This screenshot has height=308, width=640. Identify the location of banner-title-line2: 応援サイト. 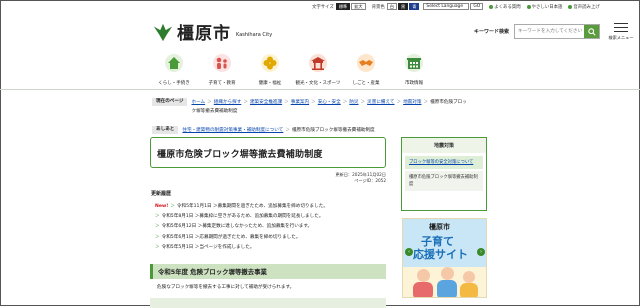
(440, 254).